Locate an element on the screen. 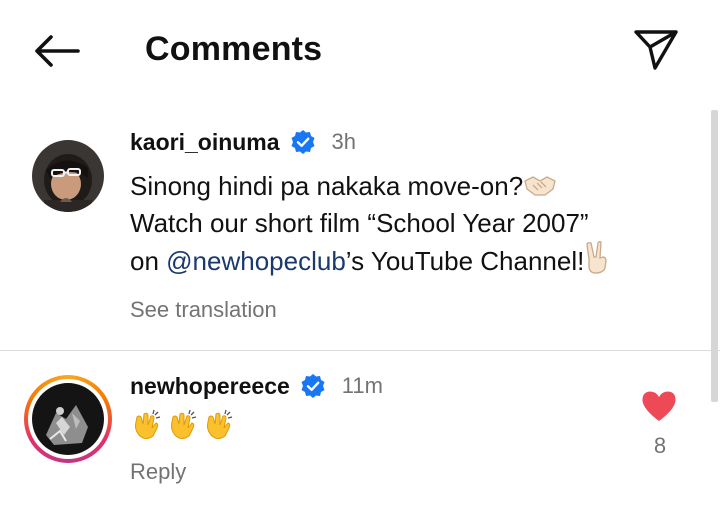 This screenshot has height=509, width=720. caption-header: kaori_oinuma 3h is located at coordinates (243, 142).